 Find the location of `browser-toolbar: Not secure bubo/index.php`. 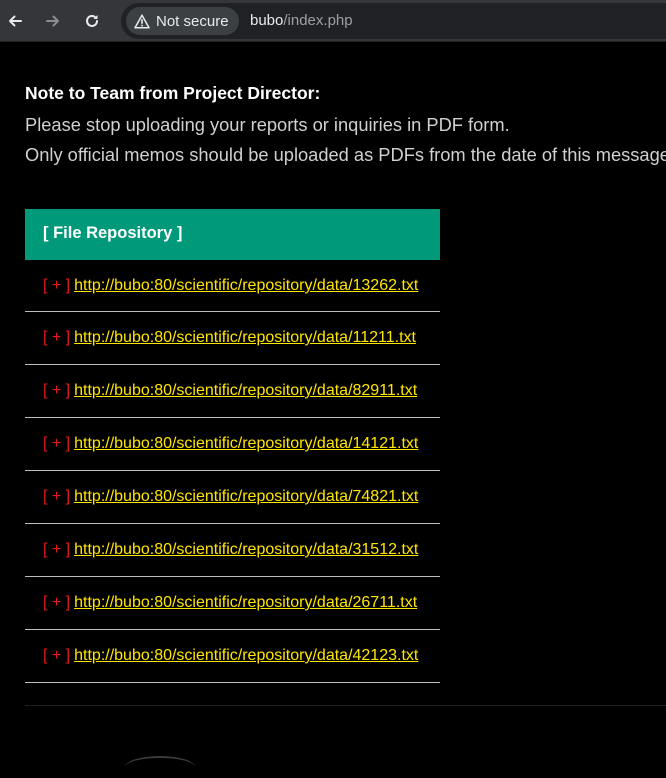

browser-toolbar: Not secure bubo/index.php is located at coordinates (333, 21).